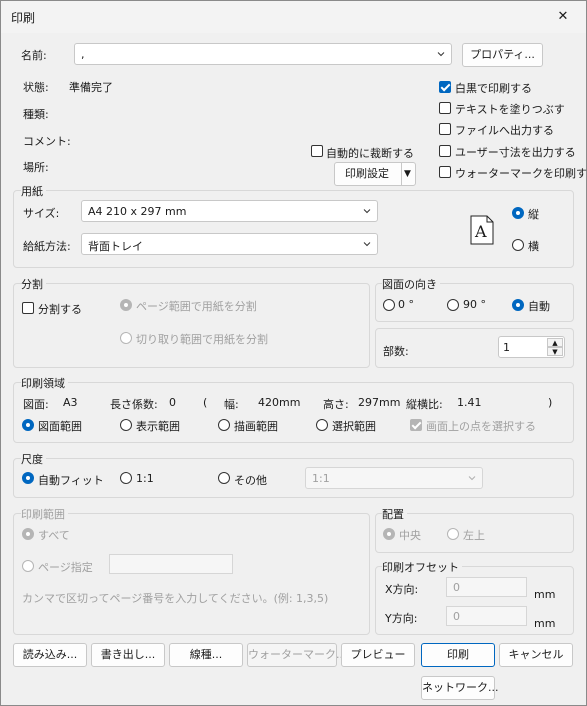 The width and height of the screenshot is (587, 706). Describe the element at coordinates (486, 616) in the screenshot. I see `offset-y-input: 0` at that location.